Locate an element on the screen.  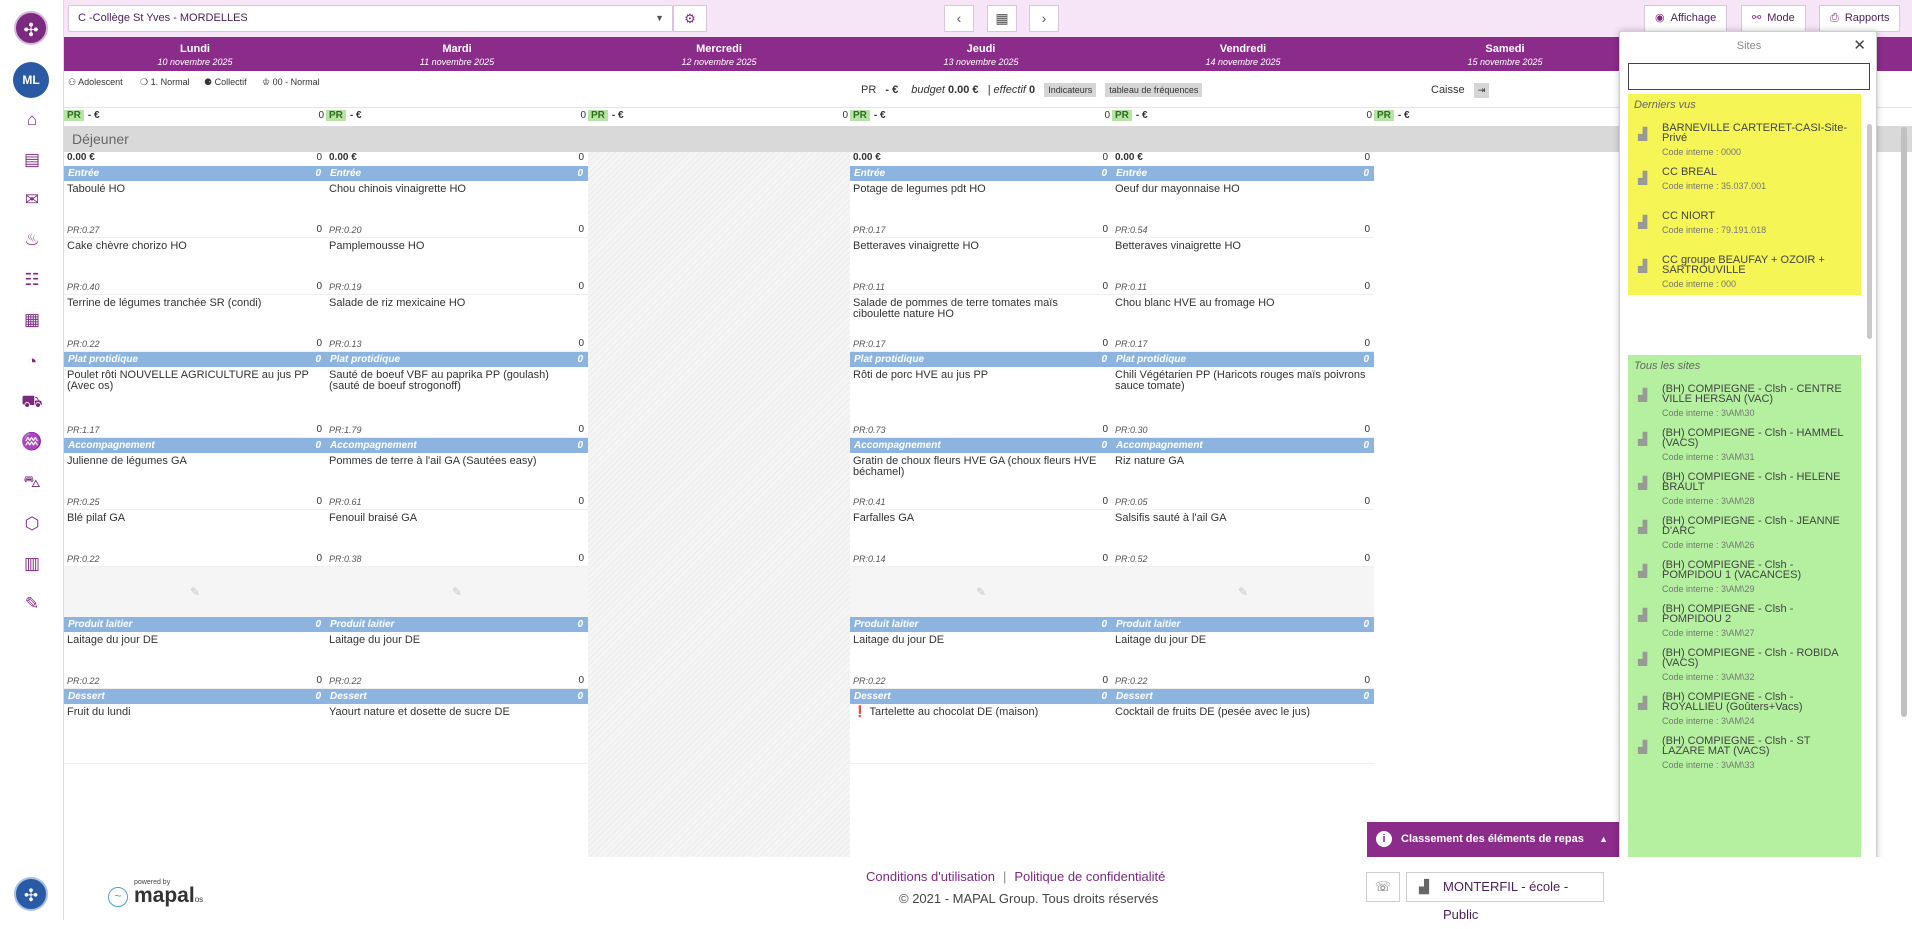
chat-icon: ☏ is located at coordinates (1383, 887).